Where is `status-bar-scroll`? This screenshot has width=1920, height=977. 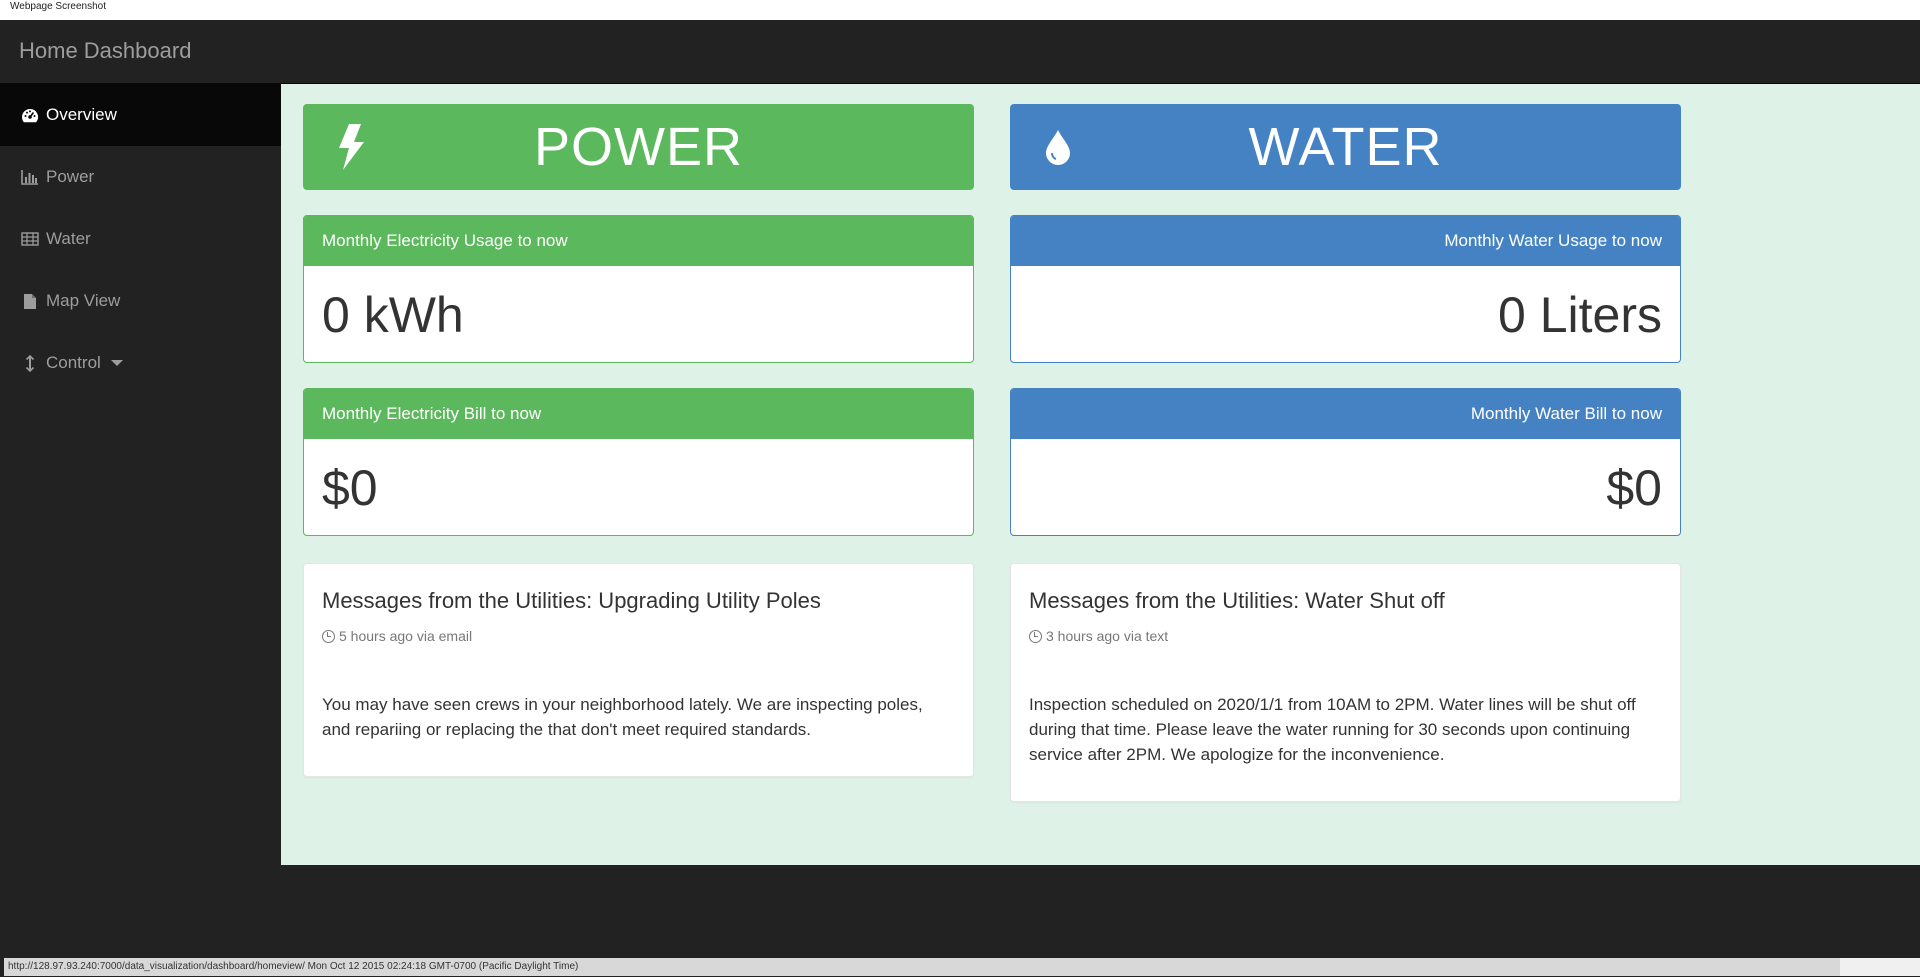
status-bar-scroll is located at coordinates (1880, 967).